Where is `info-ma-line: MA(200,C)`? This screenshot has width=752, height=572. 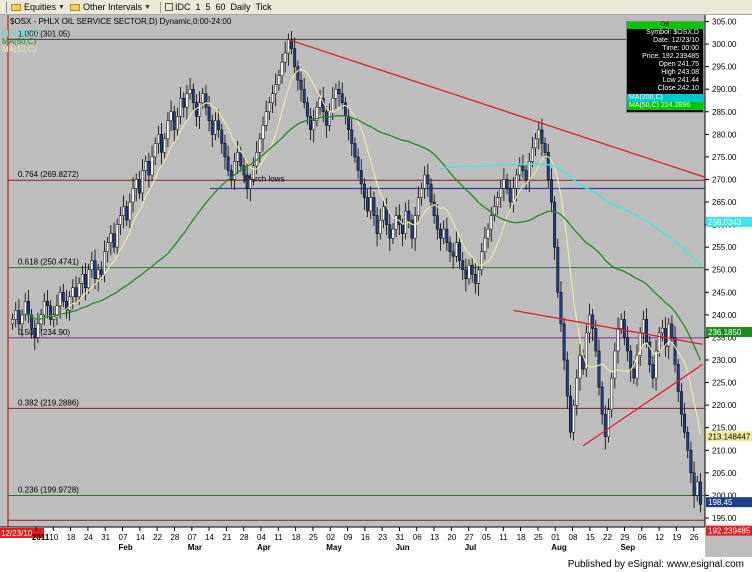 info-ma-line: MA(200,C) is located at coordinates (665, 98).